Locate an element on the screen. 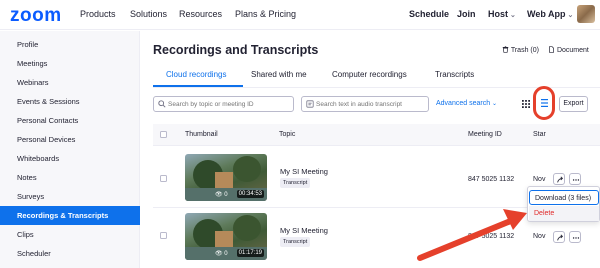  nav-web-app-label: Web App is located at coordinates (546, 14).